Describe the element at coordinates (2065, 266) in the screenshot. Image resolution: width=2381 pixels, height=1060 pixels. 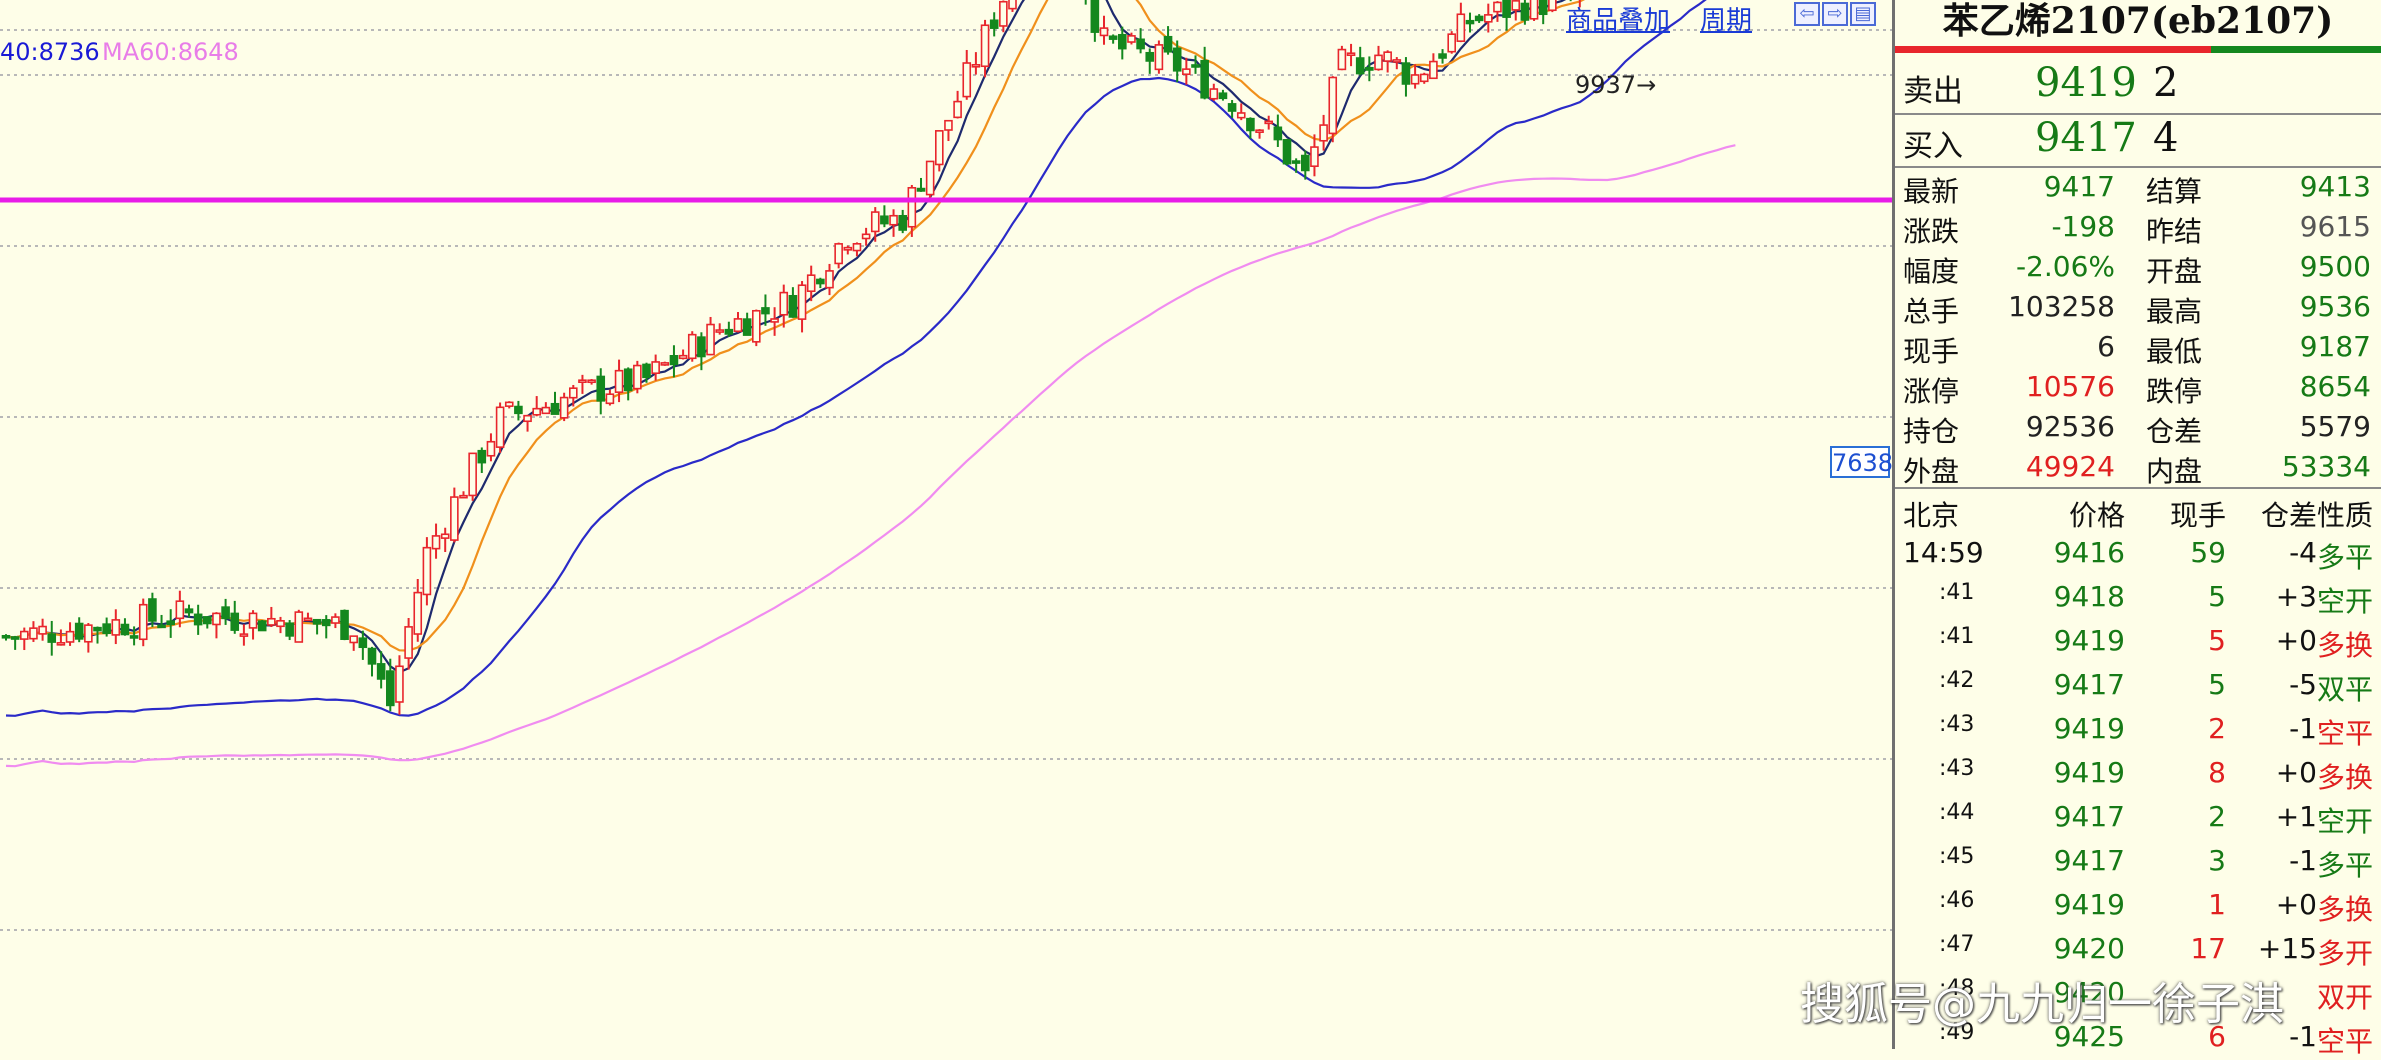
I see `field-value: -2.06%` at that location.